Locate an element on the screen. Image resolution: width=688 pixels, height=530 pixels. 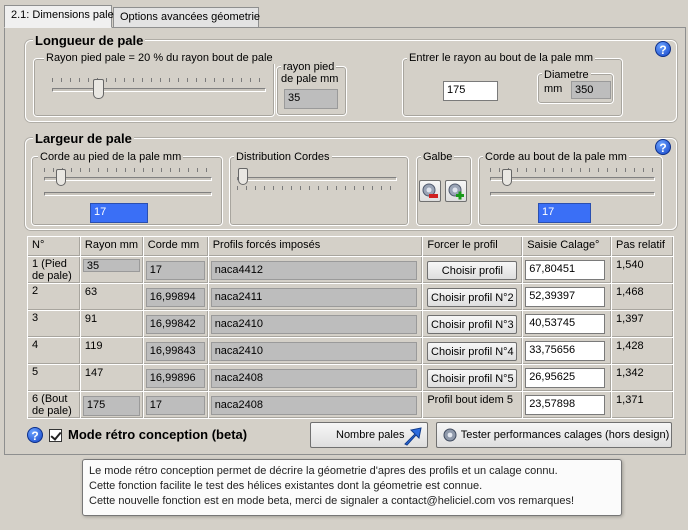
calage-cell: 23,57898 is located at coordinates (567, 405).